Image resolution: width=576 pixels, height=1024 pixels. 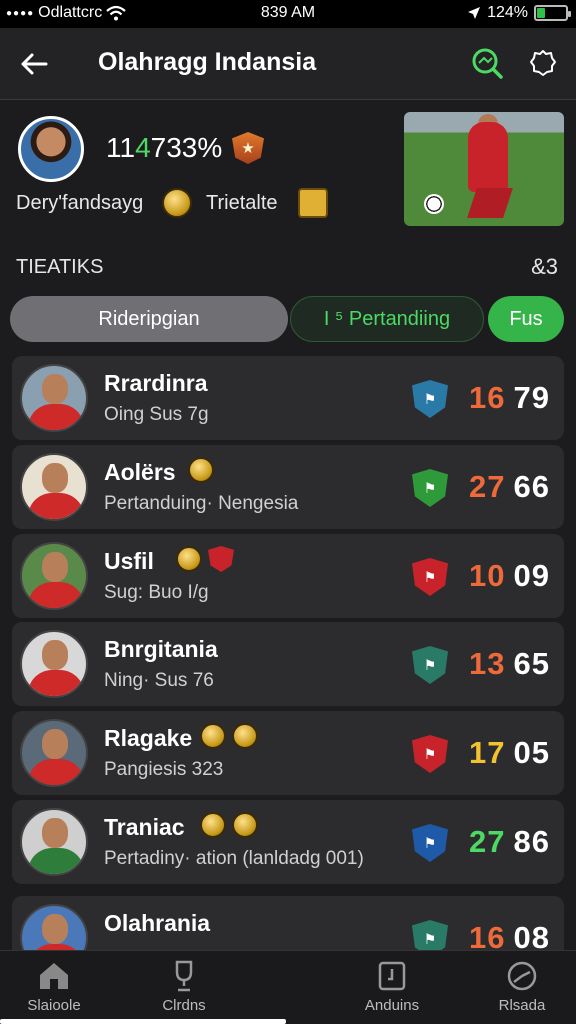 I want to click on score: 16 79, so click(x=509, y=398).